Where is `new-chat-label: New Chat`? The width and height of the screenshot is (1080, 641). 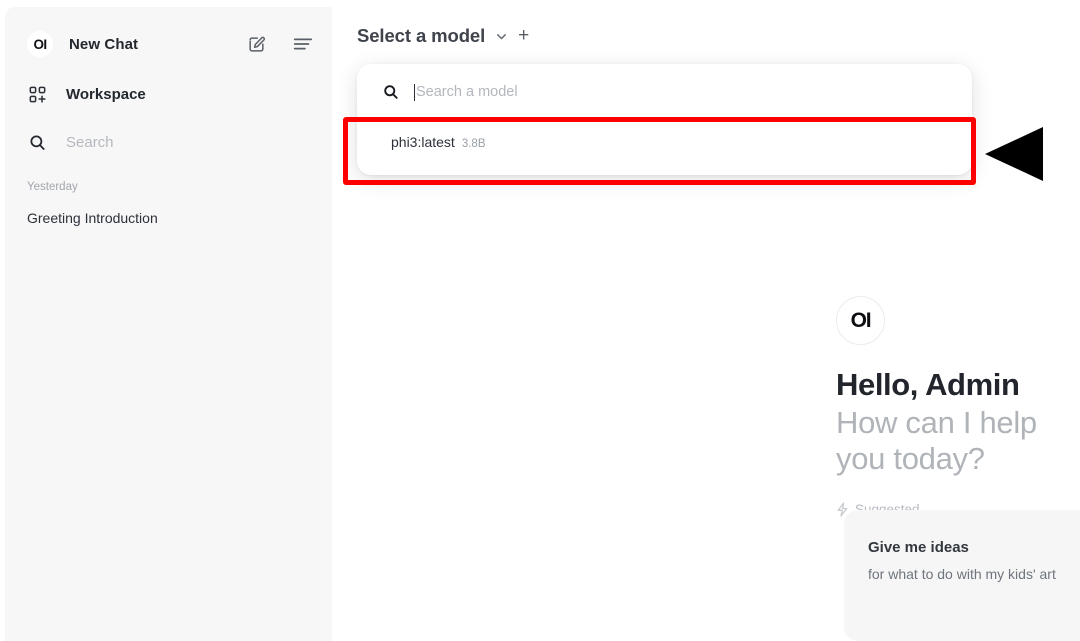
new-chat-label: New Chat is located at coordinates (103, 44).